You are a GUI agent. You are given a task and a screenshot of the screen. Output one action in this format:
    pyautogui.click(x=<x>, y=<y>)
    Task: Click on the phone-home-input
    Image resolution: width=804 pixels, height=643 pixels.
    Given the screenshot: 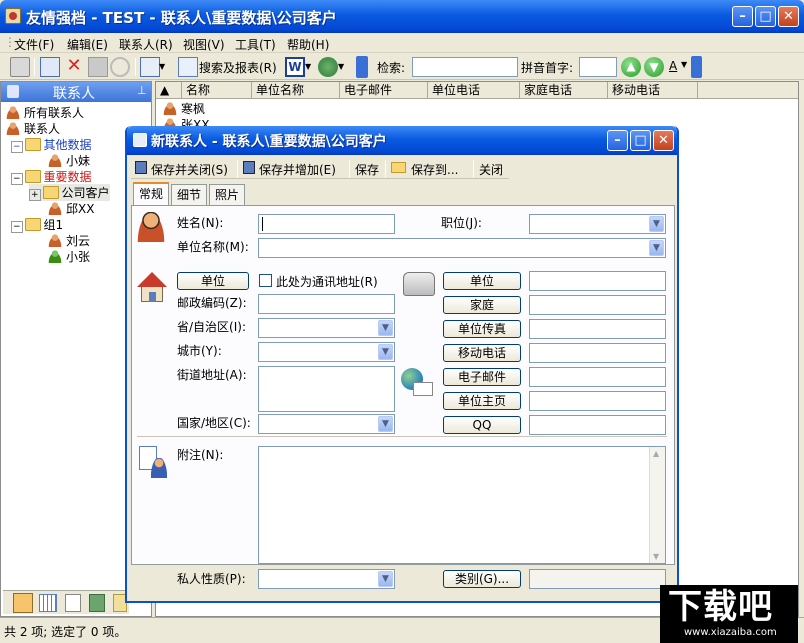 What is the action you would take?
    pyautogui.click(x=597, y=305)
    